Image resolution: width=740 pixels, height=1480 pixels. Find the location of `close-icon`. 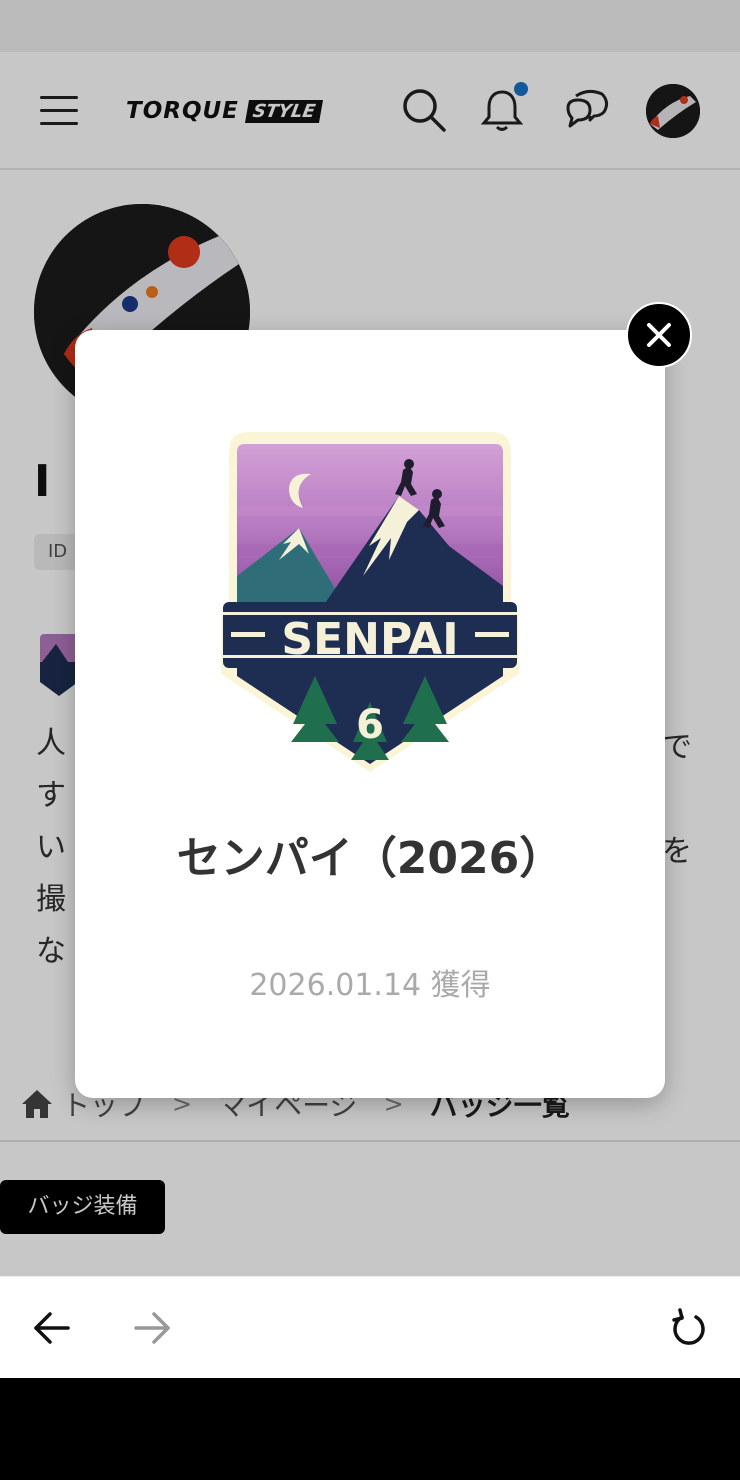

close-icon is located at coordinates (659, 335).